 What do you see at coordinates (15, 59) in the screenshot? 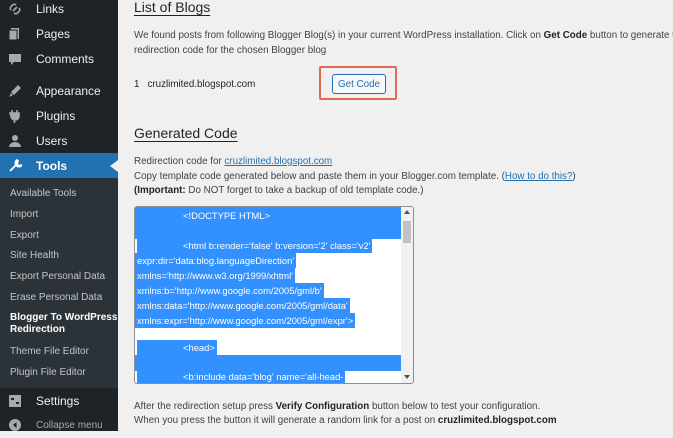
I see `comments-icon` at bounding box center [15, 59].